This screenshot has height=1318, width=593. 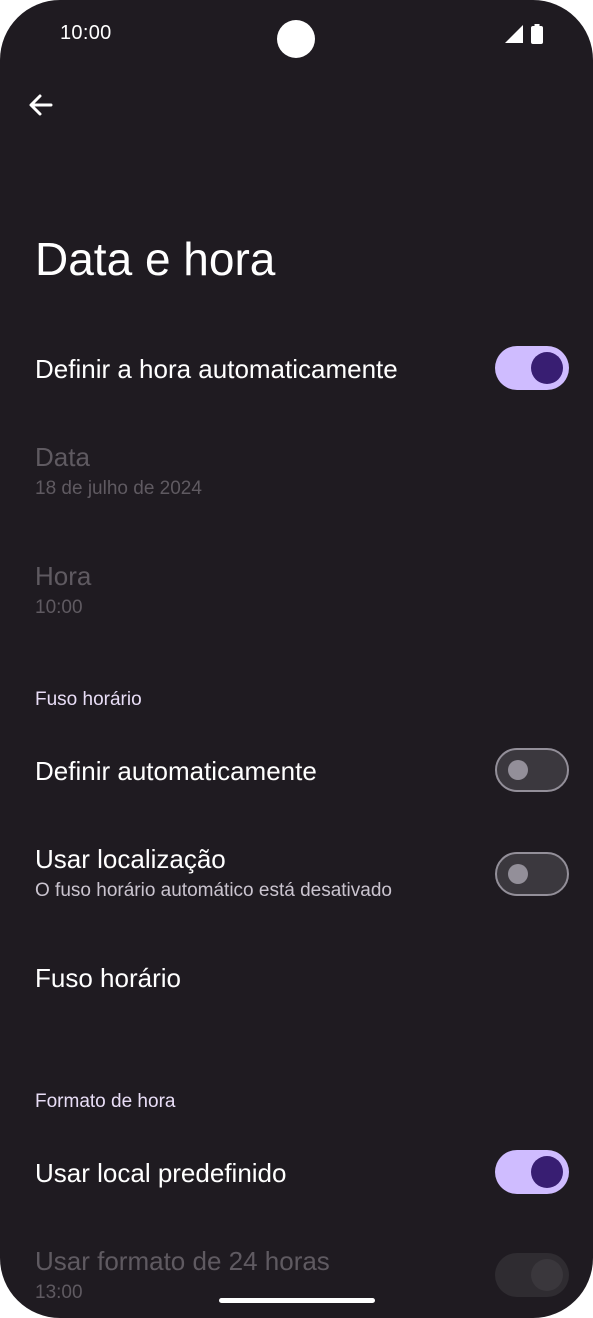 I want to click on status-time: 10:00, so click(x=86, y=33).